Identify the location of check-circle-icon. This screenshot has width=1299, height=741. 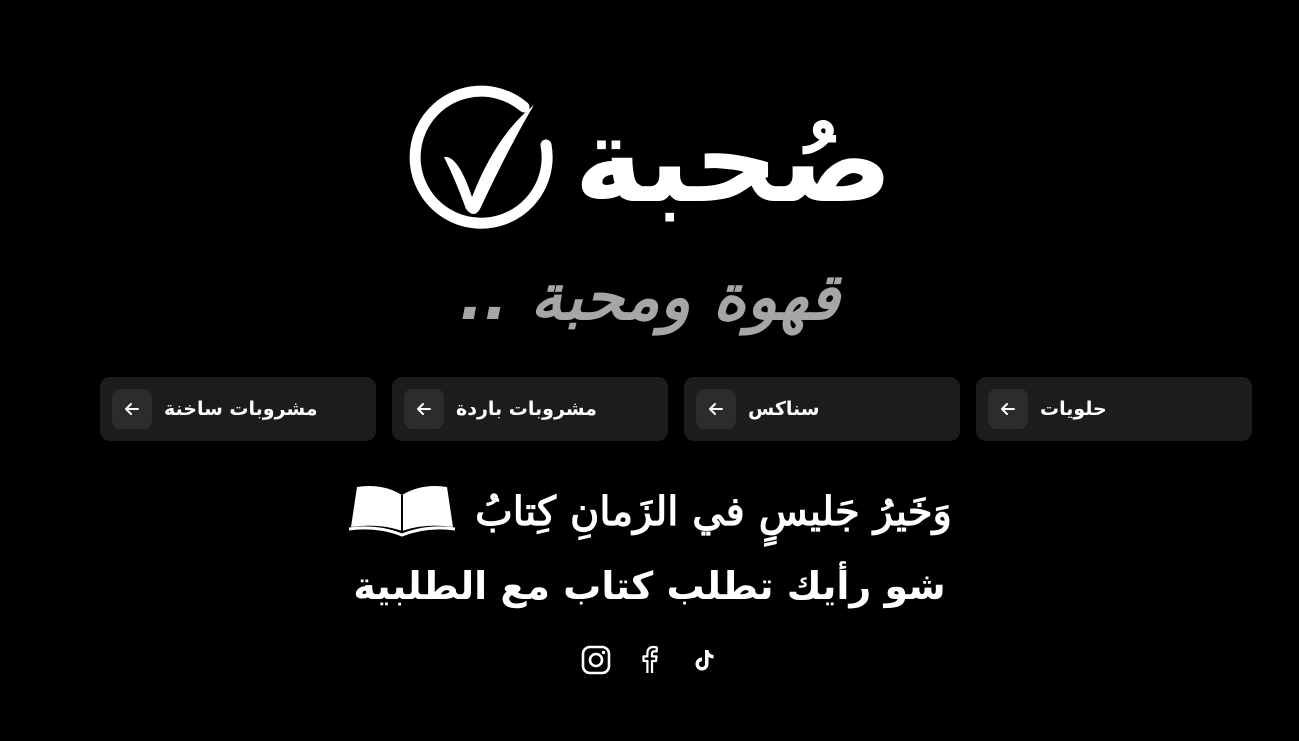
(481, 160).